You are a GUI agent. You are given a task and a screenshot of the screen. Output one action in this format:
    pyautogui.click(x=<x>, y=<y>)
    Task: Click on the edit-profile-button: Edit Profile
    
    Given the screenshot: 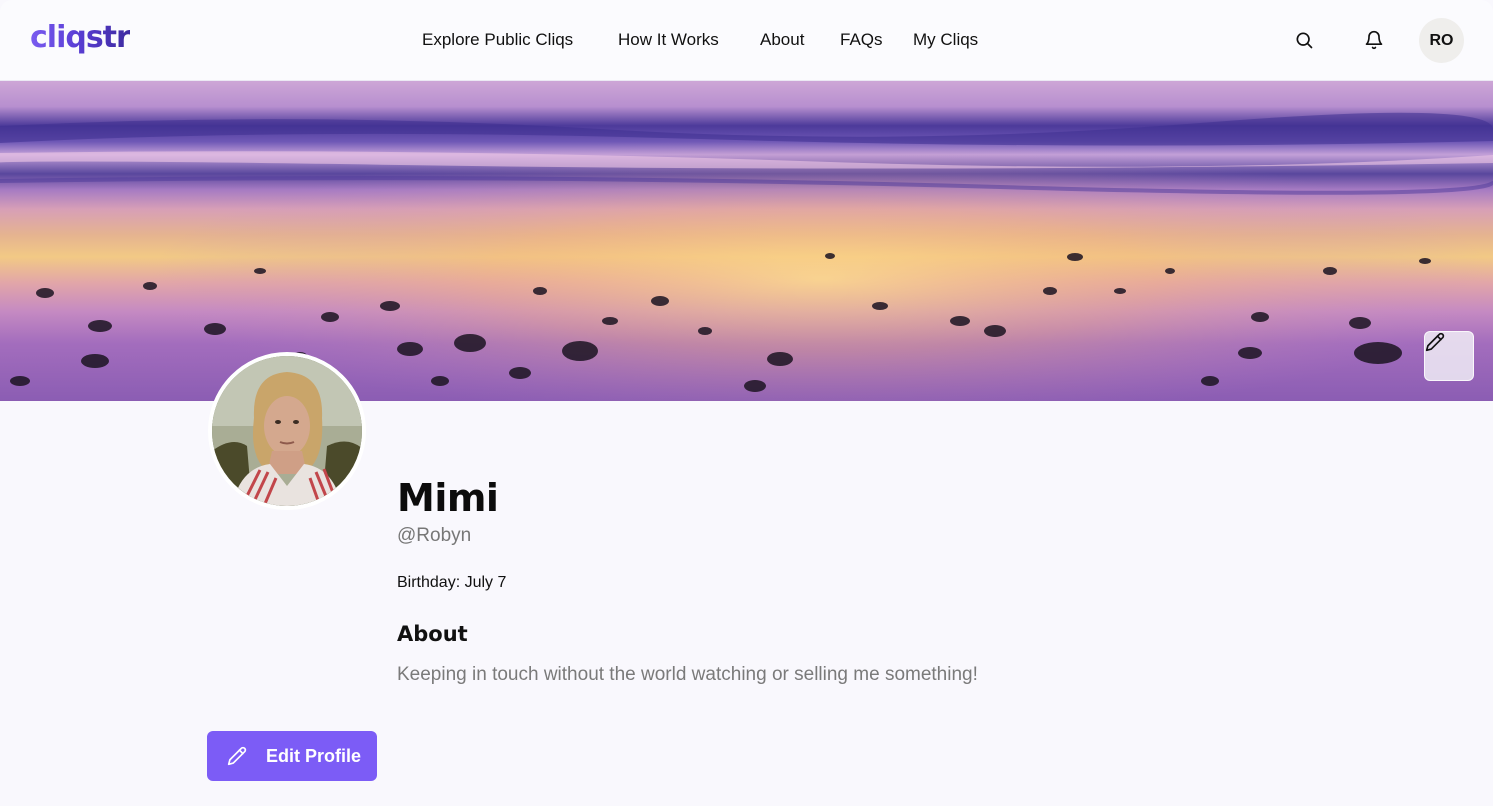 What is the action you would take?
    pyautogui.click(x=292, y=756)
    